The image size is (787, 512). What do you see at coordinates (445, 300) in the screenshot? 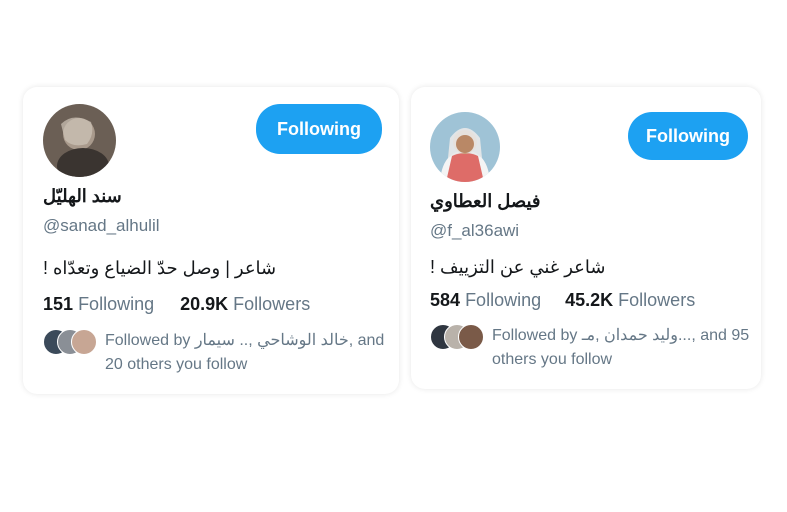
I see `following-count: 584` at bounding box center [445, 300].